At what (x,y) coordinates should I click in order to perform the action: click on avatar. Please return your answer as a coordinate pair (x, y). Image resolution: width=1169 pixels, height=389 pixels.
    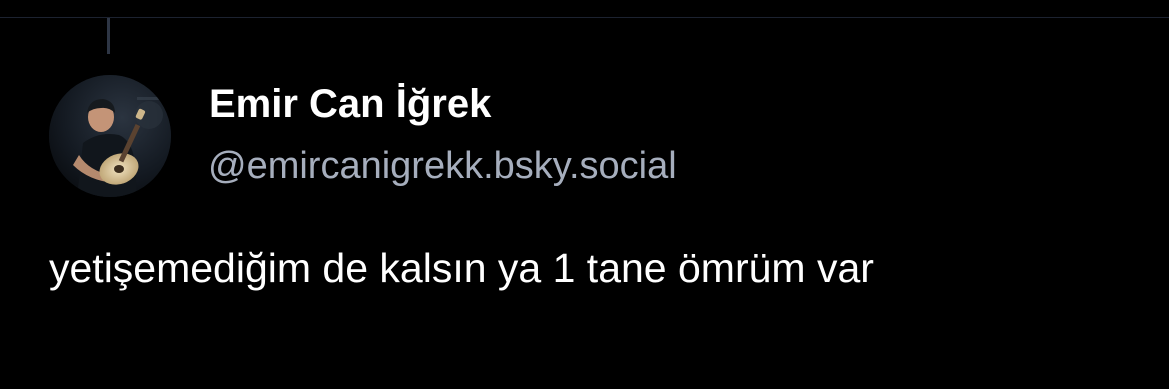
    Looking at the image, I should click on (110, 136).